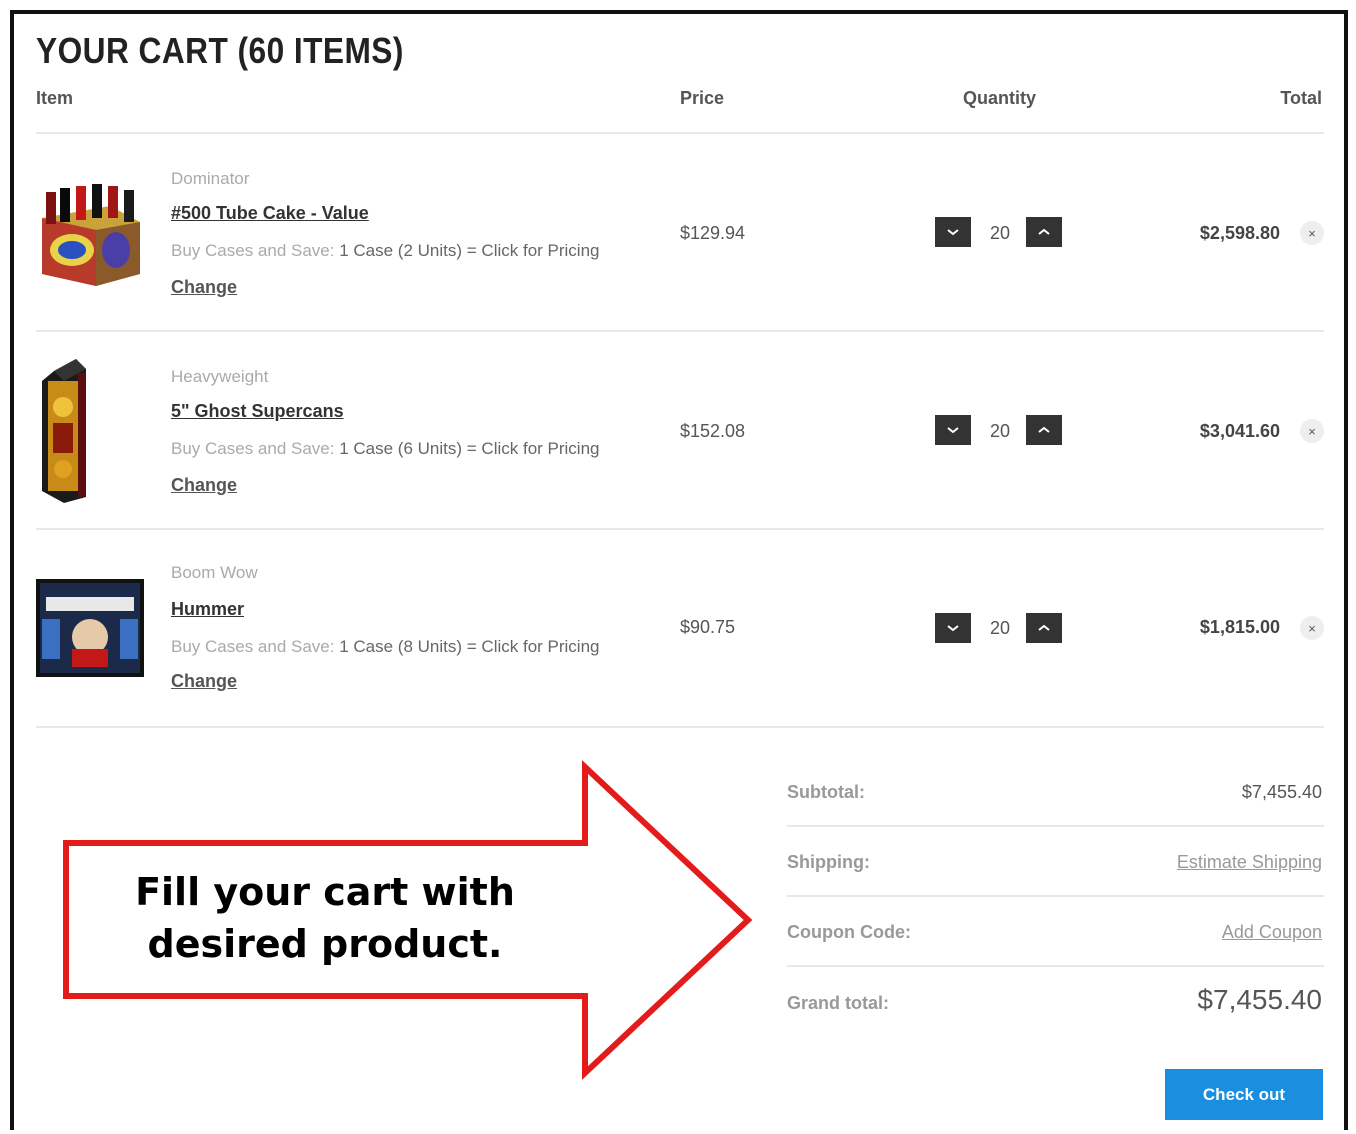 This screenshot has height=1134, width=1356. What do you see at coordinates (325, 892) in the screenshot?
I see `callout-line-1: Fill your cart with` at bounding box center [325, 892].